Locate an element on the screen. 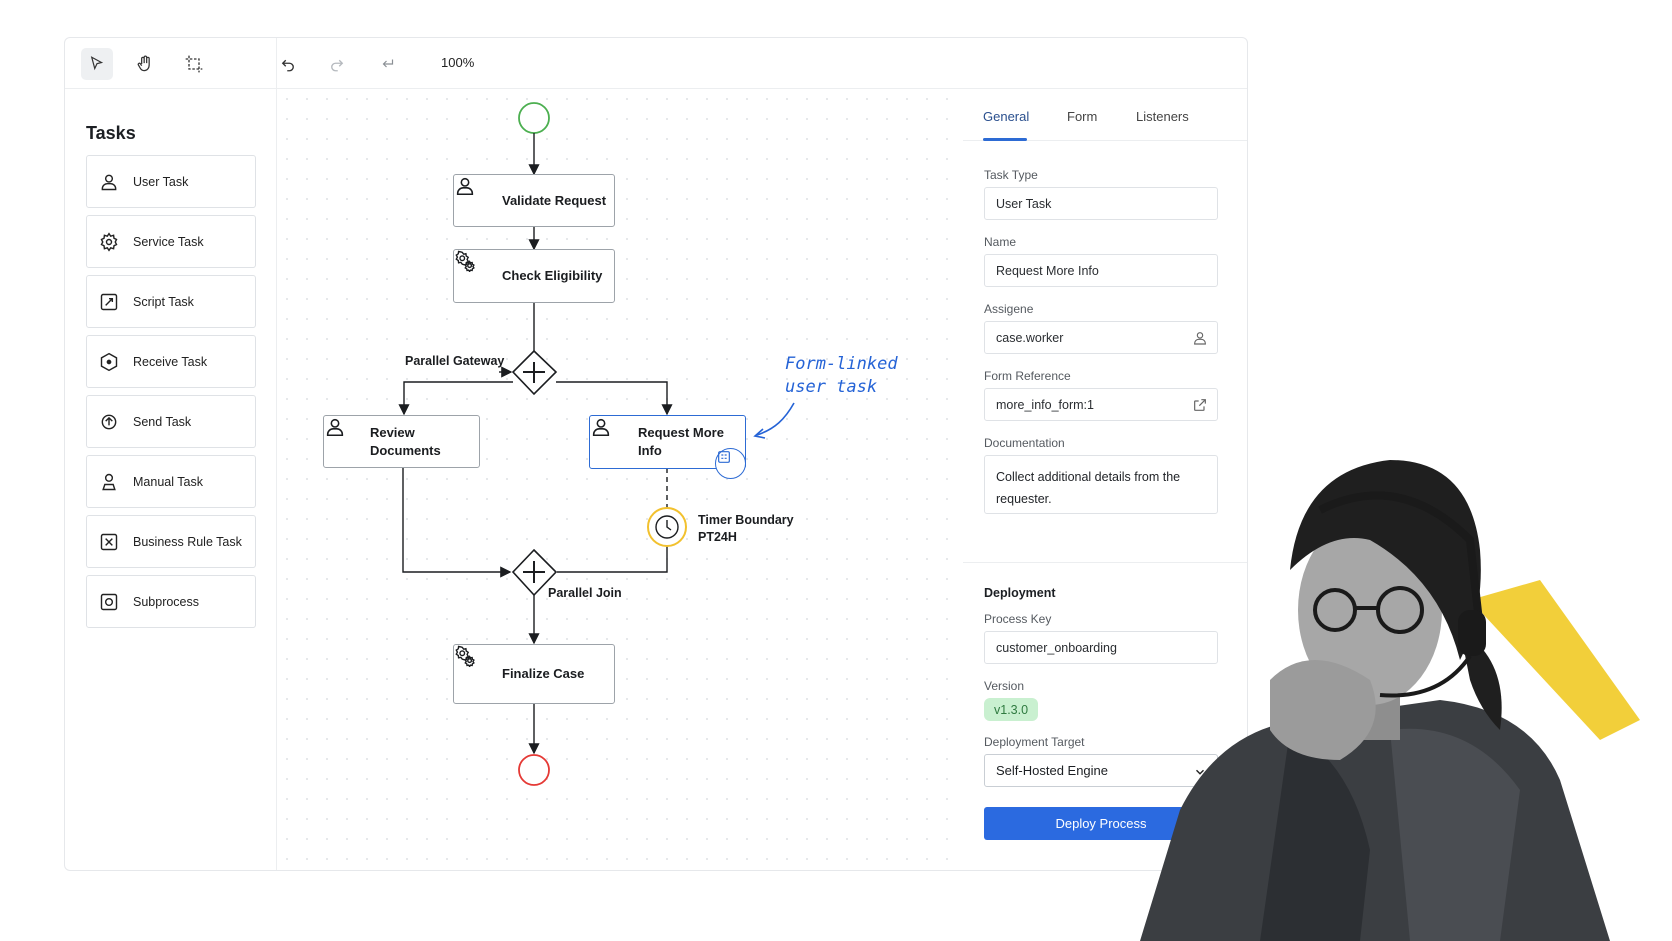  undo-button is located at coordinates (288, 64).